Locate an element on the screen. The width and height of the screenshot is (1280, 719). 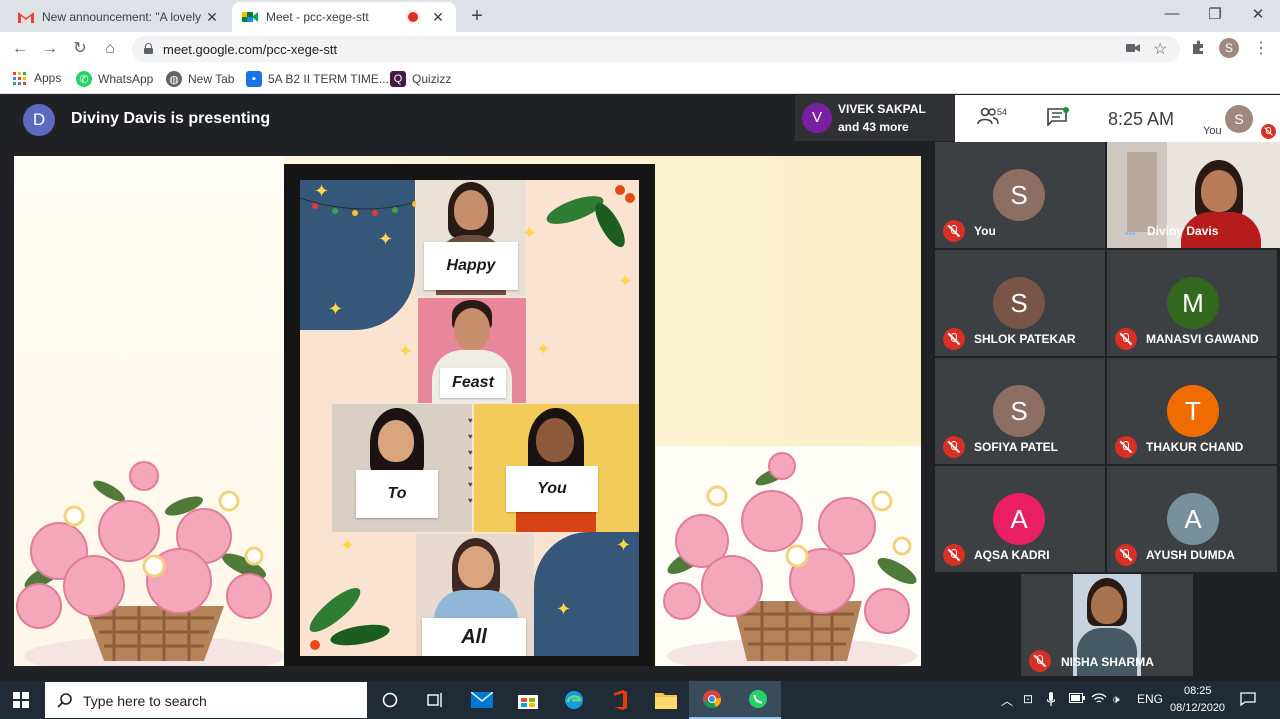
url-text: meet.google.com/pcc-xege-stt is located at coordinates (250, 49).